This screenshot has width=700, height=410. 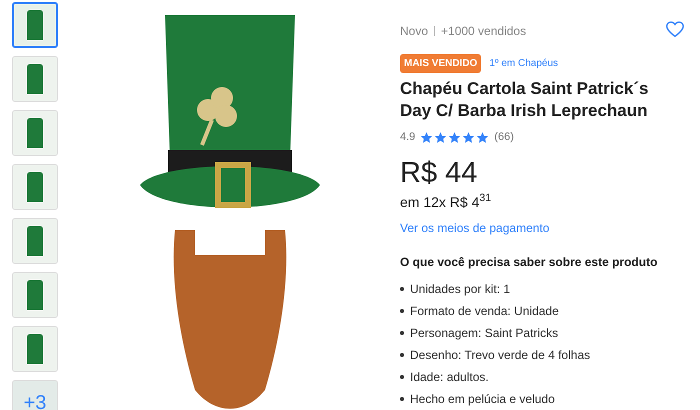 What do you see at coordinates (460, 288) in the screenshot?
I see `feature-item: Unidades por kit: 1` at bounding box center [460, 288].